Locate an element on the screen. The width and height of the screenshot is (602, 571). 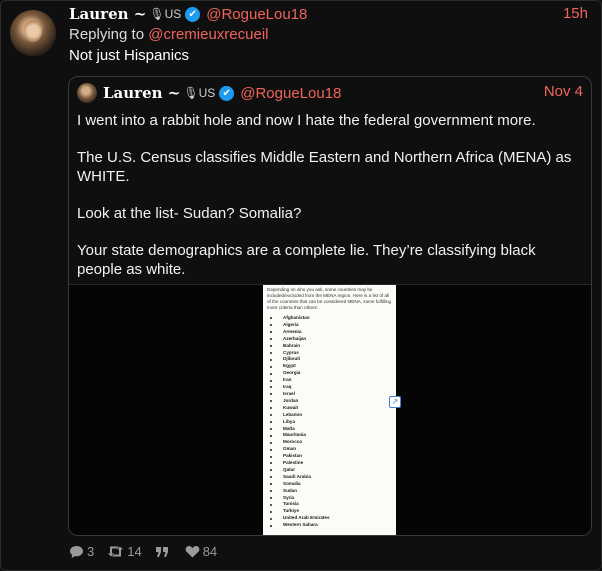
microphone-flag-emoji-badge: 🎙US is located at coordinates (165, 14).